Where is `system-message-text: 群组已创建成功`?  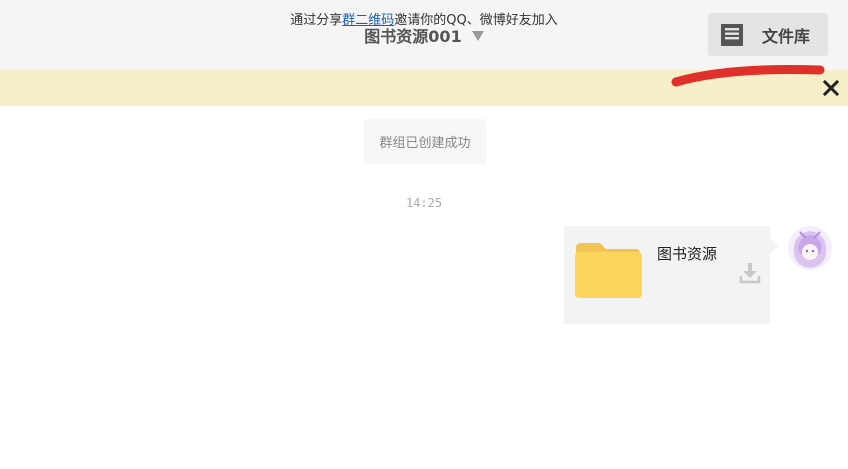
system-message-text: 群组已创建成功 is located at coordinates (425, 143).